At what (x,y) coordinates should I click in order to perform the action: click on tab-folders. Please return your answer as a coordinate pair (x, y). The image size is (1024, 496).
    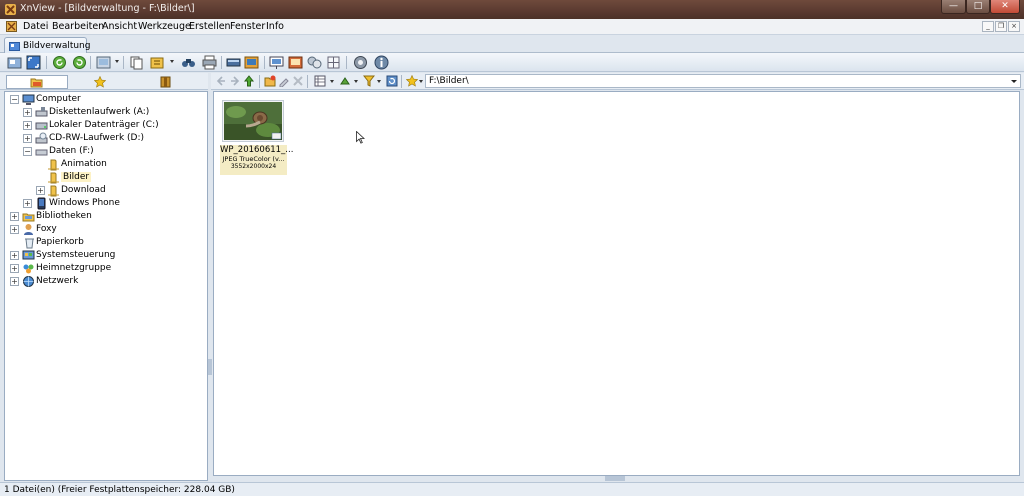
    Looking at the image, I should click on (37, 82).